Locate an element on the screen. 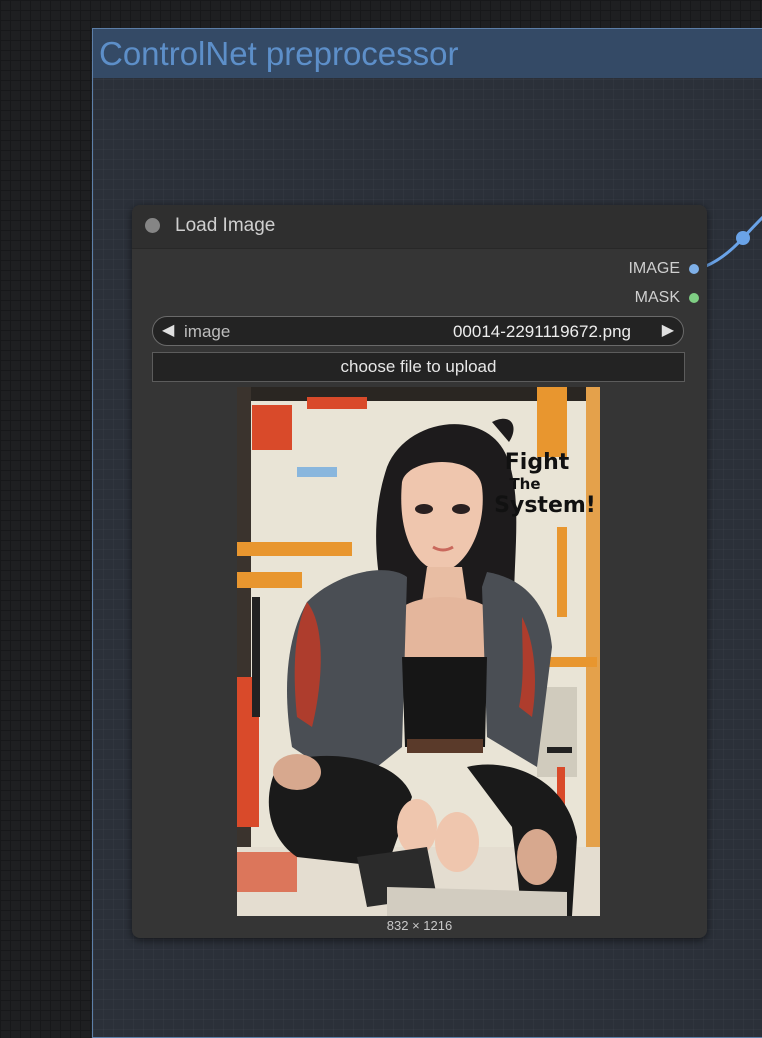 This screenshot has width=762, height=1038. output-slot-mask: MASK is located at coordinates (667, 298).